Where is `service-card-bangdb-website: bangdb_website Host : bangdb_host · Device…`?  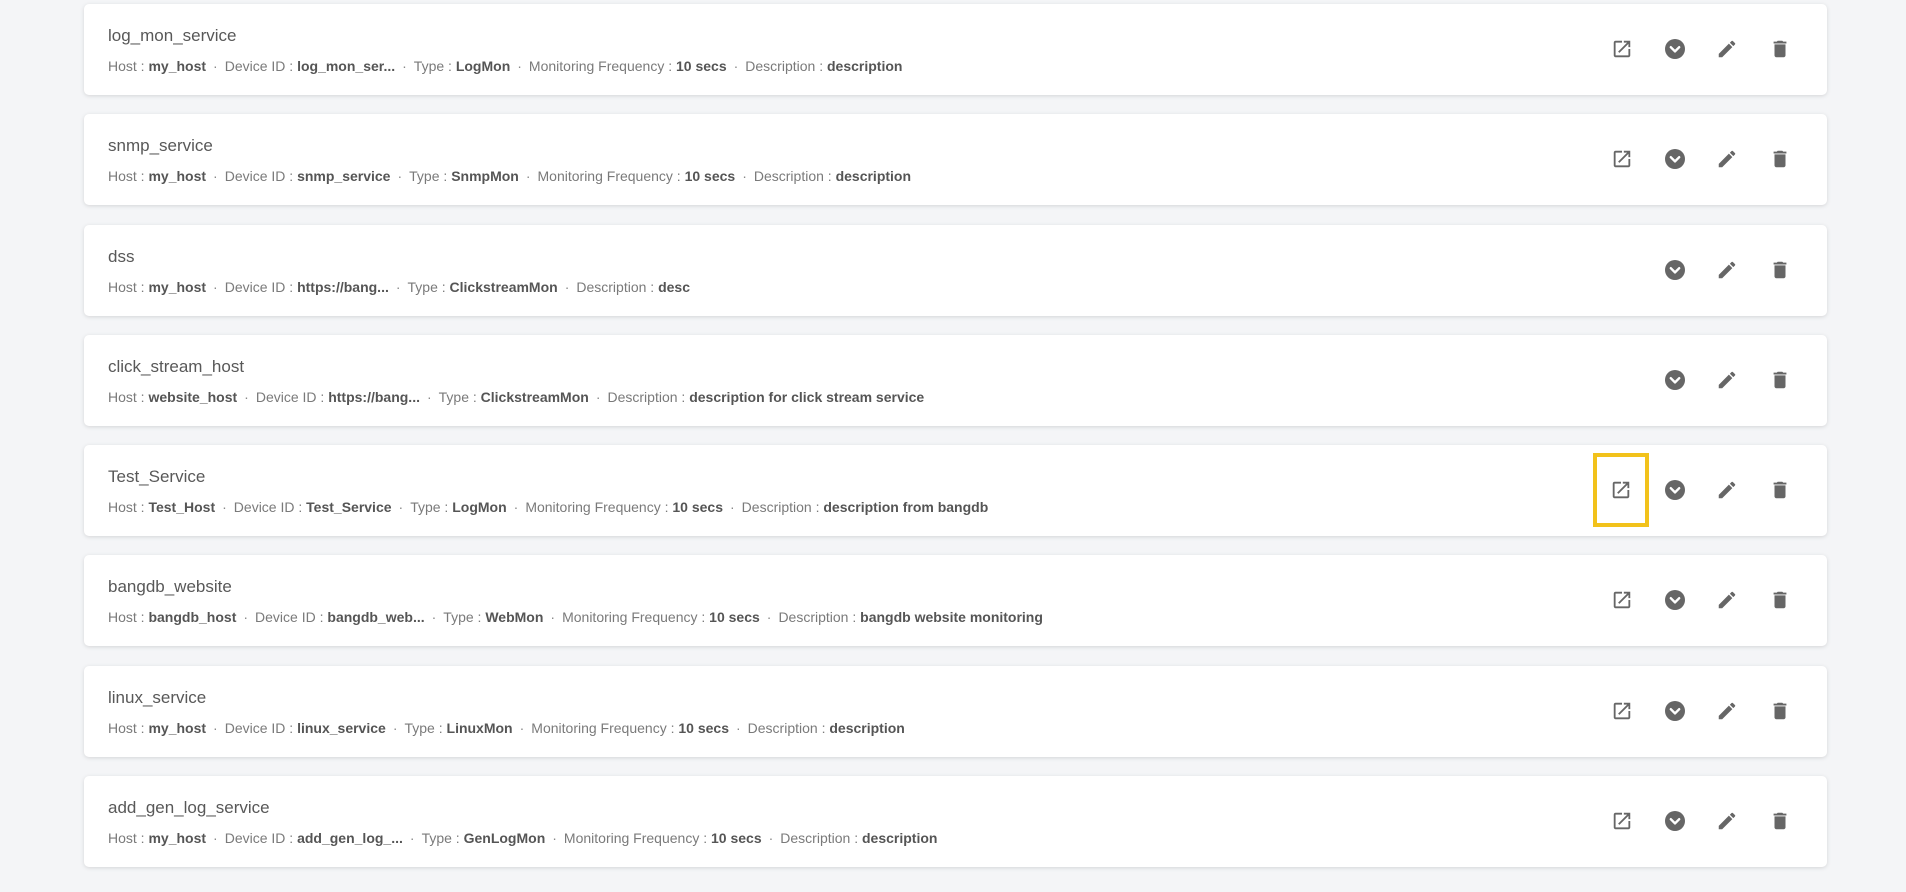 service-card-bangdb-website: bangdb_website Host : bangdb_host · Device… is located at coordinates (955, 601).